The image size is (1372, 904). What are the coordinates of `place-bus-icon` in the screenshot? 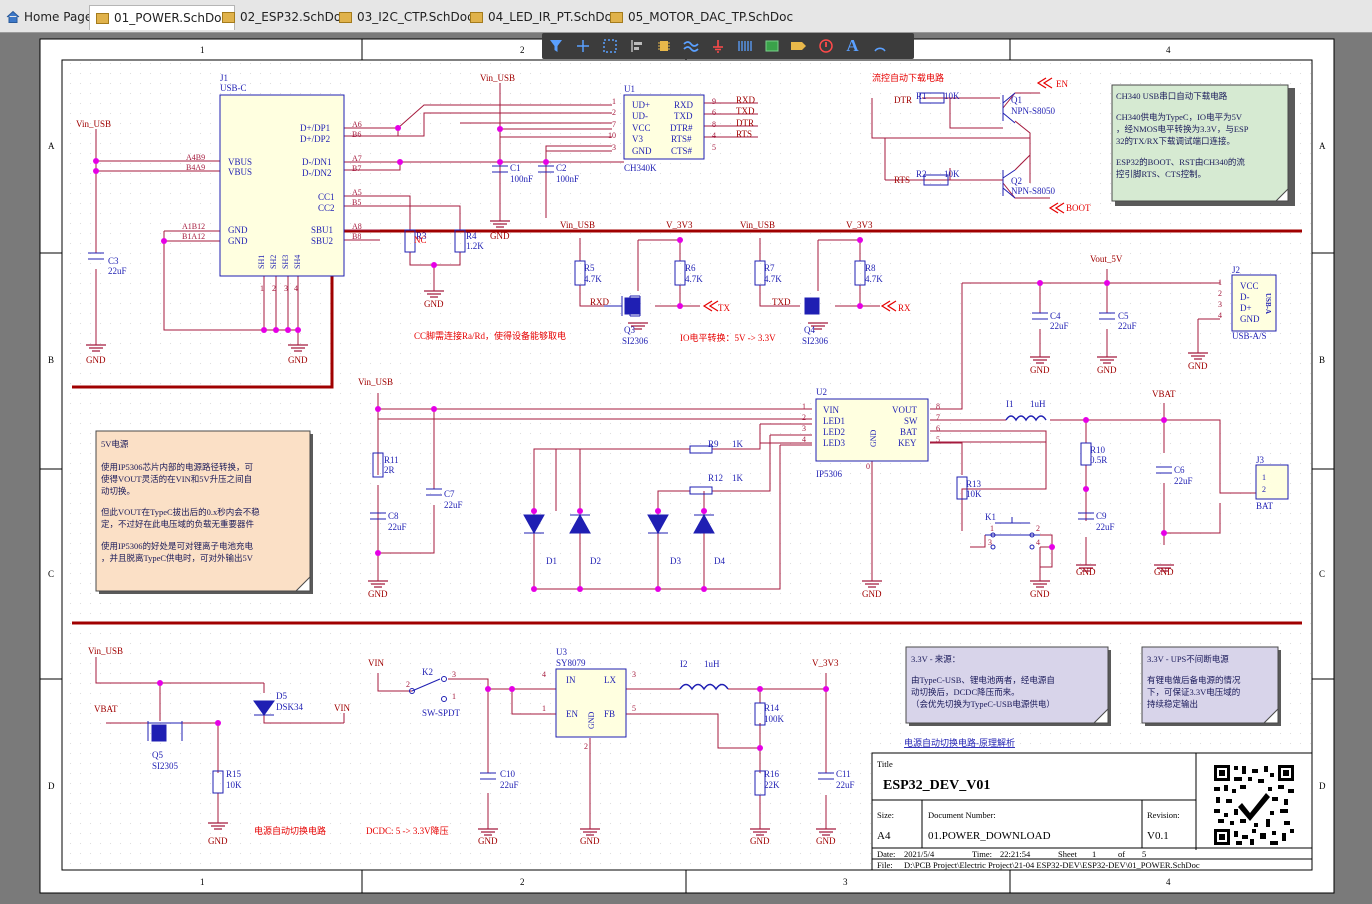 It's located at (690, 46).